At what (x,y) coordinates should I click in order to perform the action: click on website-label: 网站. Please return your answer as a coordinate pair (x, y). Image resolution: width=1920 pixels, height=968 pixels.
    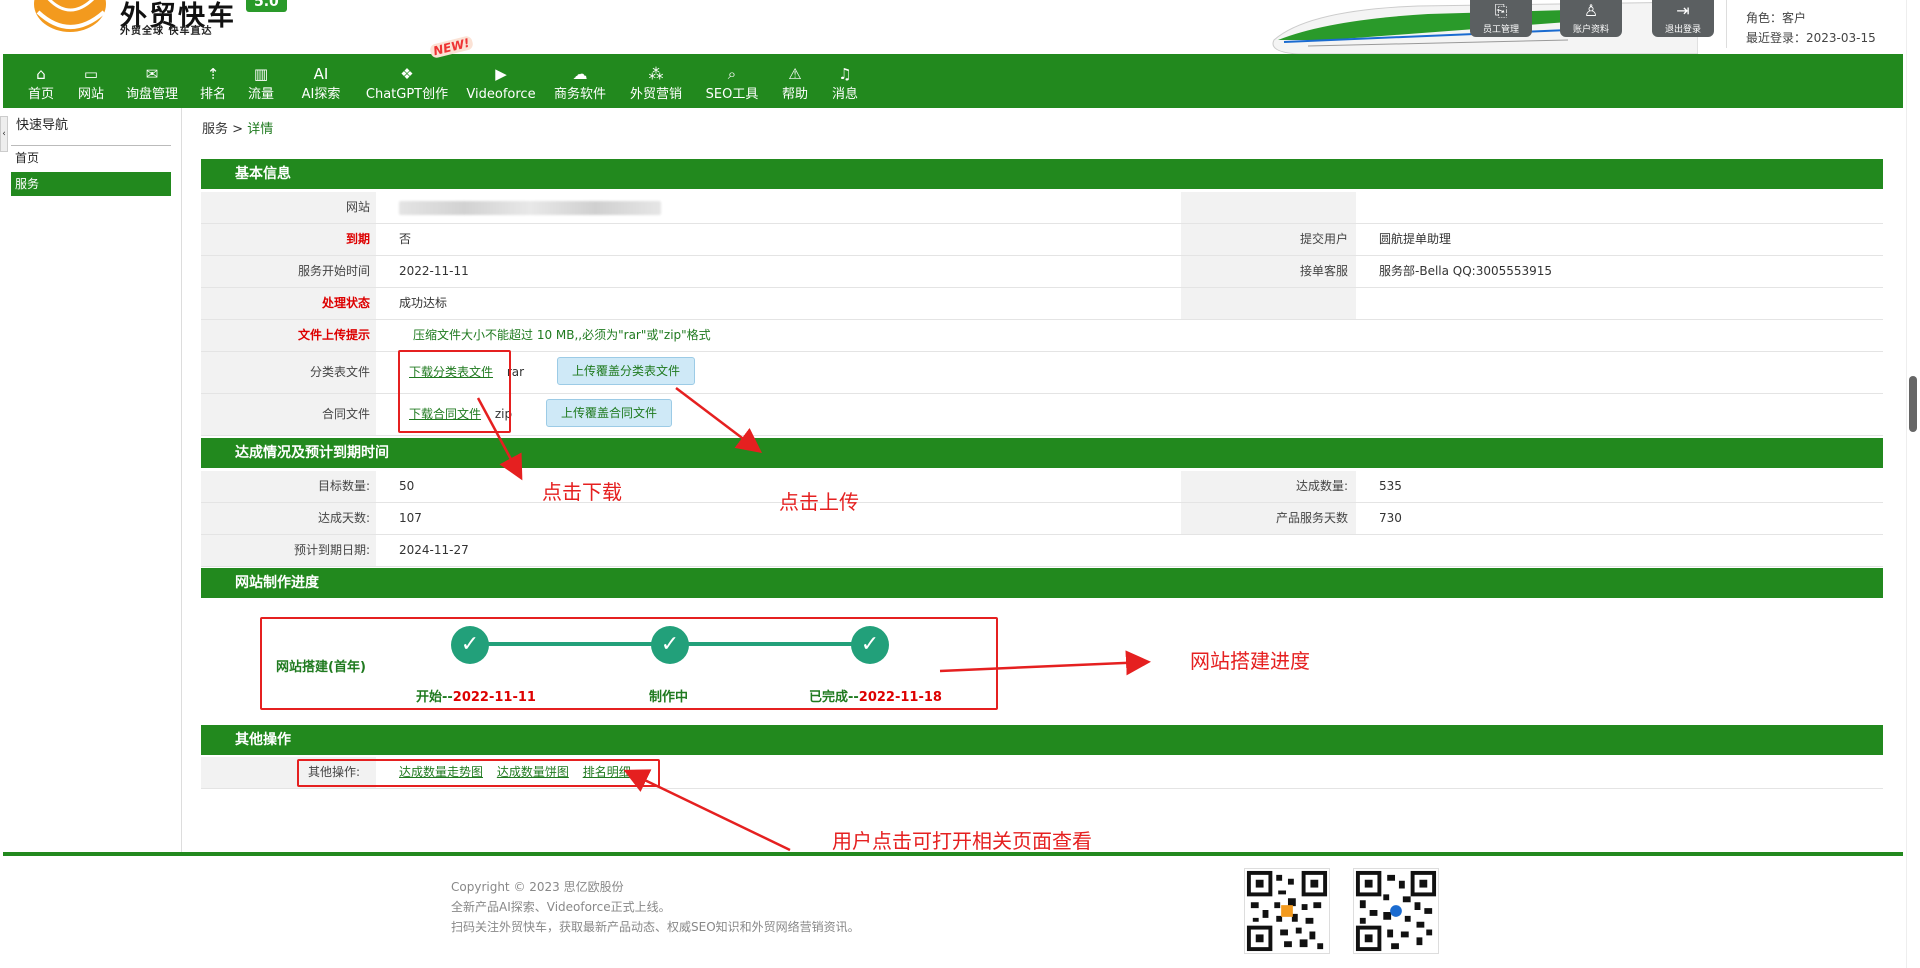
    Looking at the image, I should click on (288, 207).